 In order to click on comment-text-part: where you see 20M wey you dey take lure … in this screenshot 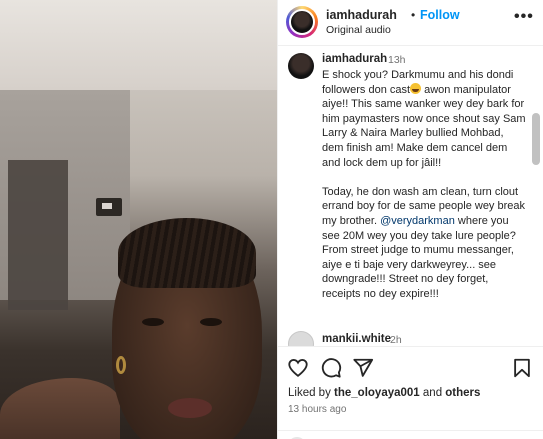, I will do `click(419, 257)`.